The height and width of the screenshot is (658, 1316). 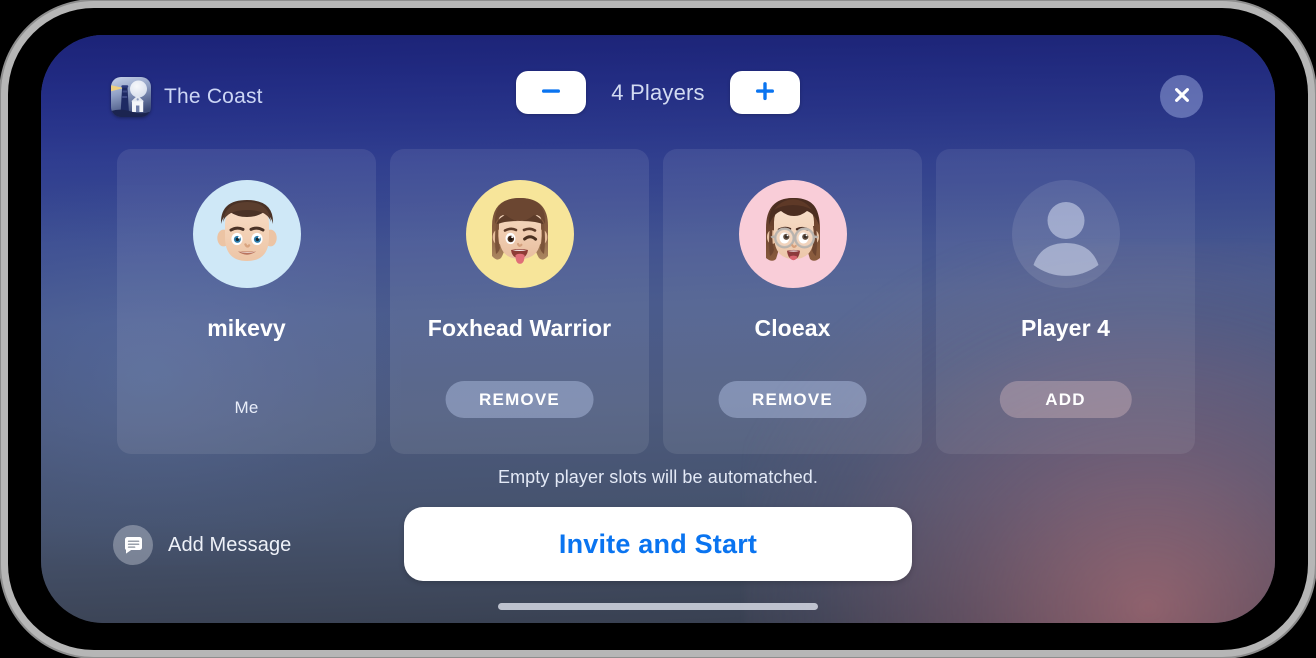 What do you see at coordinates (519, 234) in the screenshot?
I see `memoji-avatar-wink-tongue` at bounding box center [519, 234].